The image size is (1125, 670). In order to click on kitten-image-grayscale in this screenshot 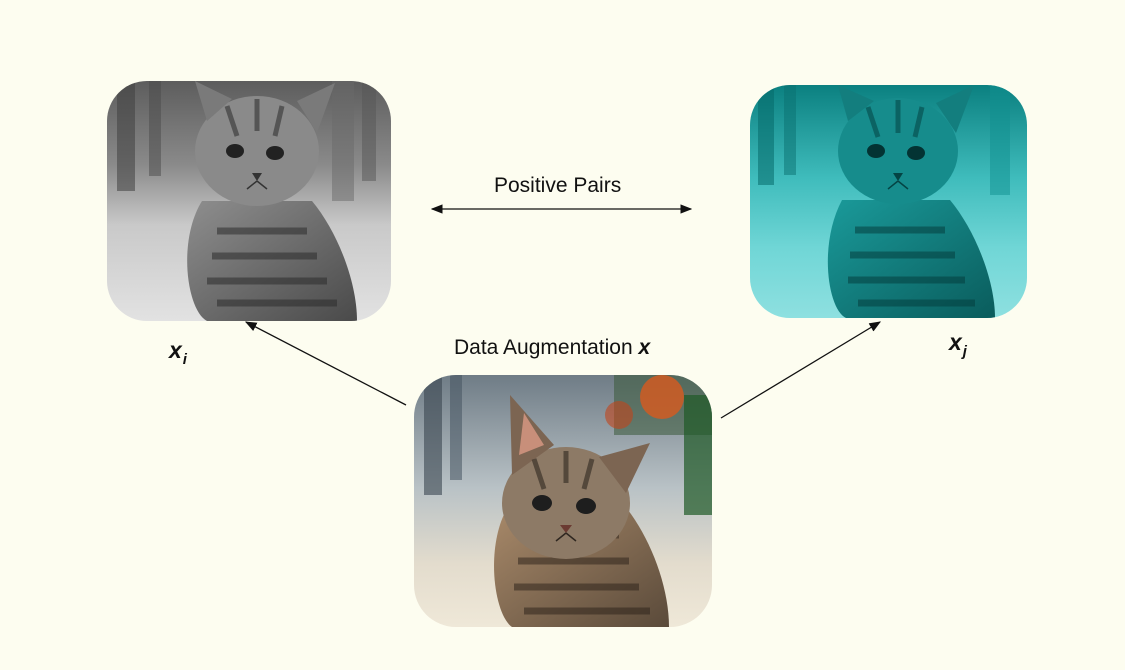, I will do `click(249, 201)`.